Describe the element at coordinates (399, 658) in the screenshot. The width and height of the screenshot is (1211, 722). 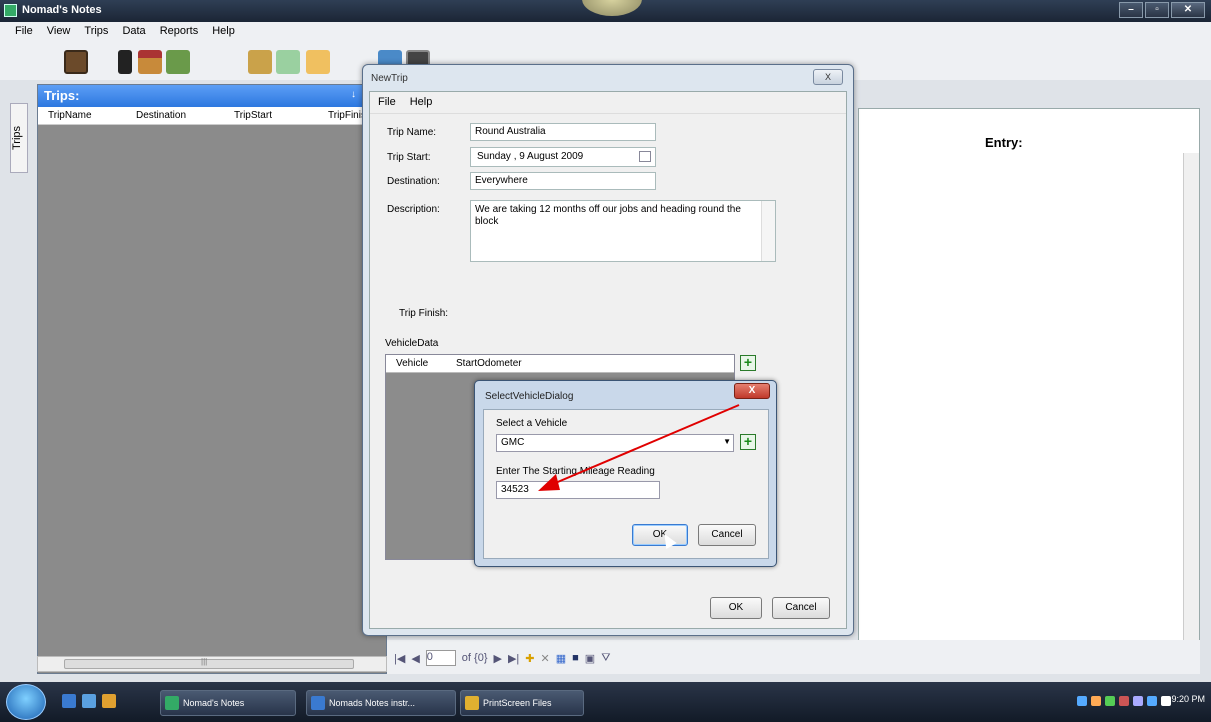
I see `nav-first-button: |◀` at that location.